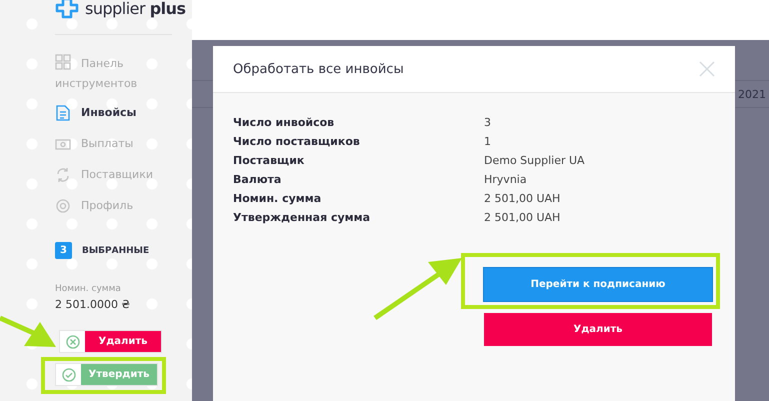 Image resolution: width=769 pixels, height=401 pixels. What do you see at coordinates (63, 62) in the screenshot?
I see `grid-icon` at bounding box center [63, 62].